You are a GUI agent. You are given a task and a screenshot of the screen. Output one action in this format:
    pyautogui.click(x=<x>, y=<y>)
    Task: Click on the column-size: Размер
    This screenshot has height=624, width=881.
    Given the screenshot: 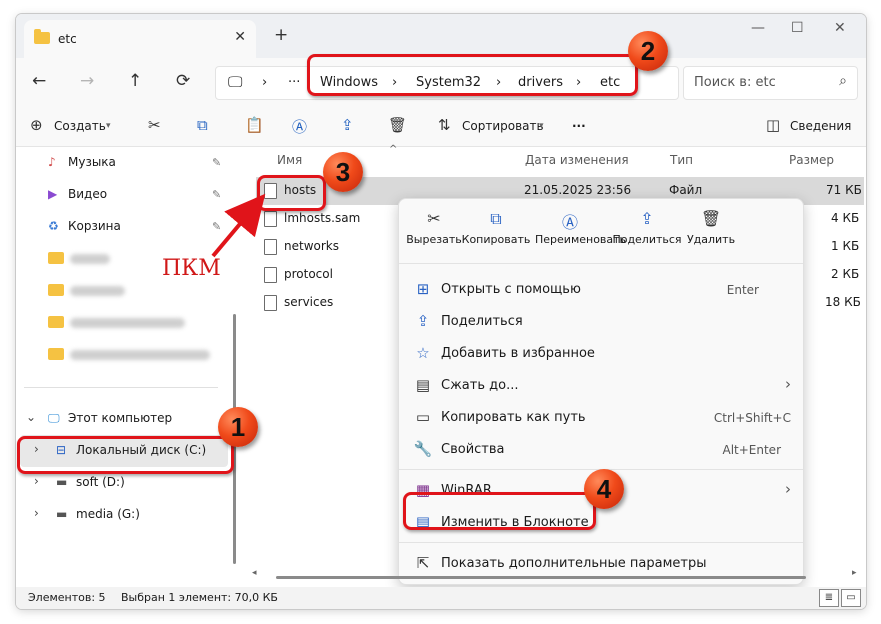 What is the action you would take?
    pyautogui.click(x=811, y=160)
    